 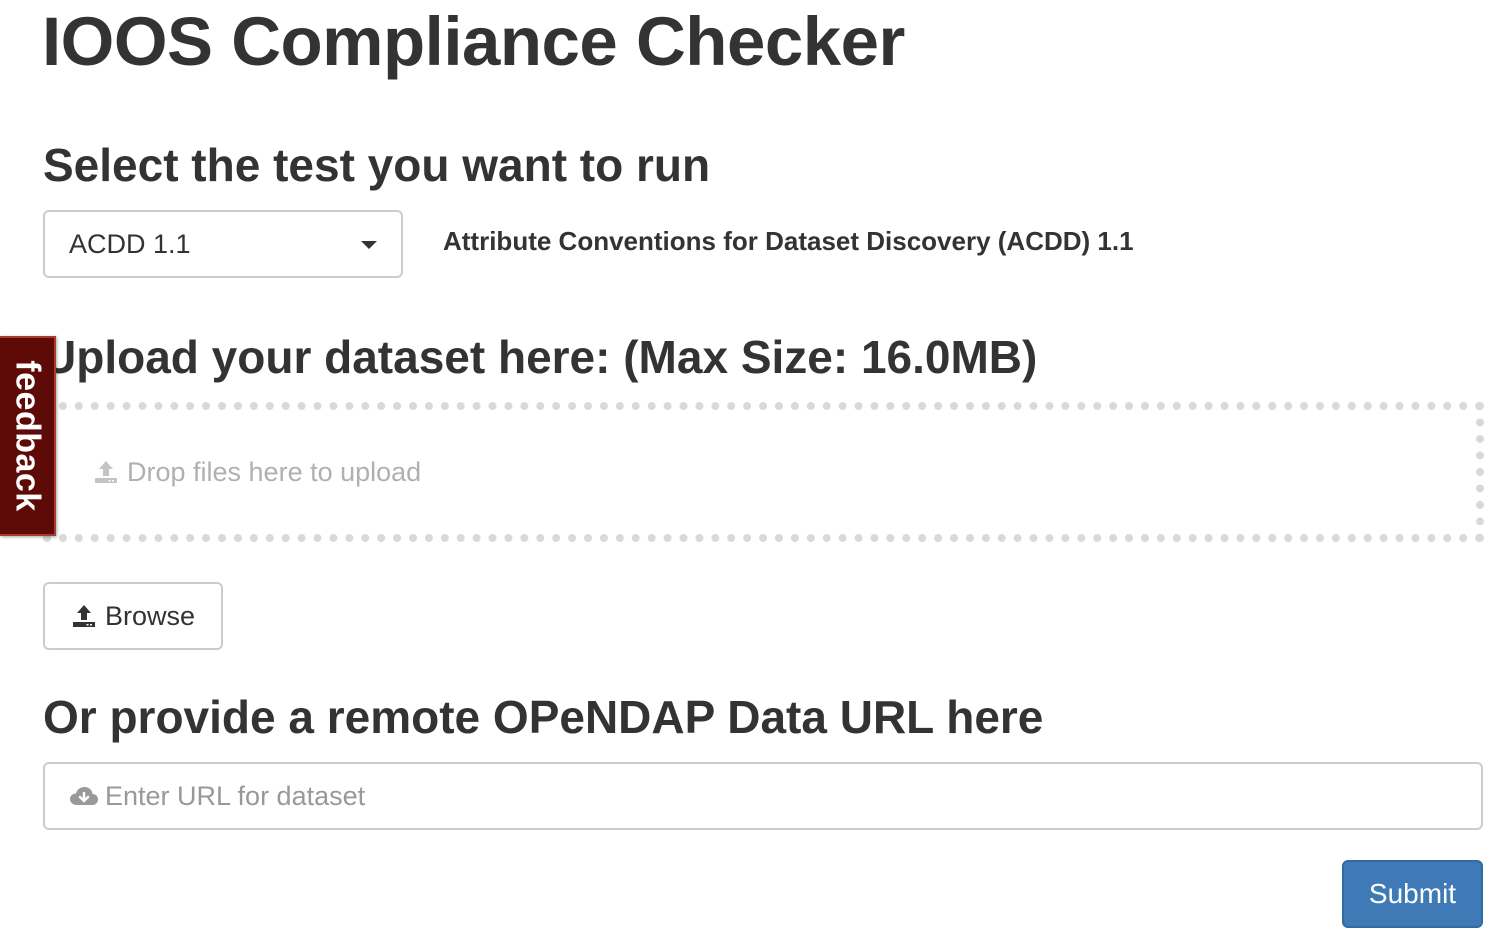 I want to click on url-input, so click(x=790, y=796).